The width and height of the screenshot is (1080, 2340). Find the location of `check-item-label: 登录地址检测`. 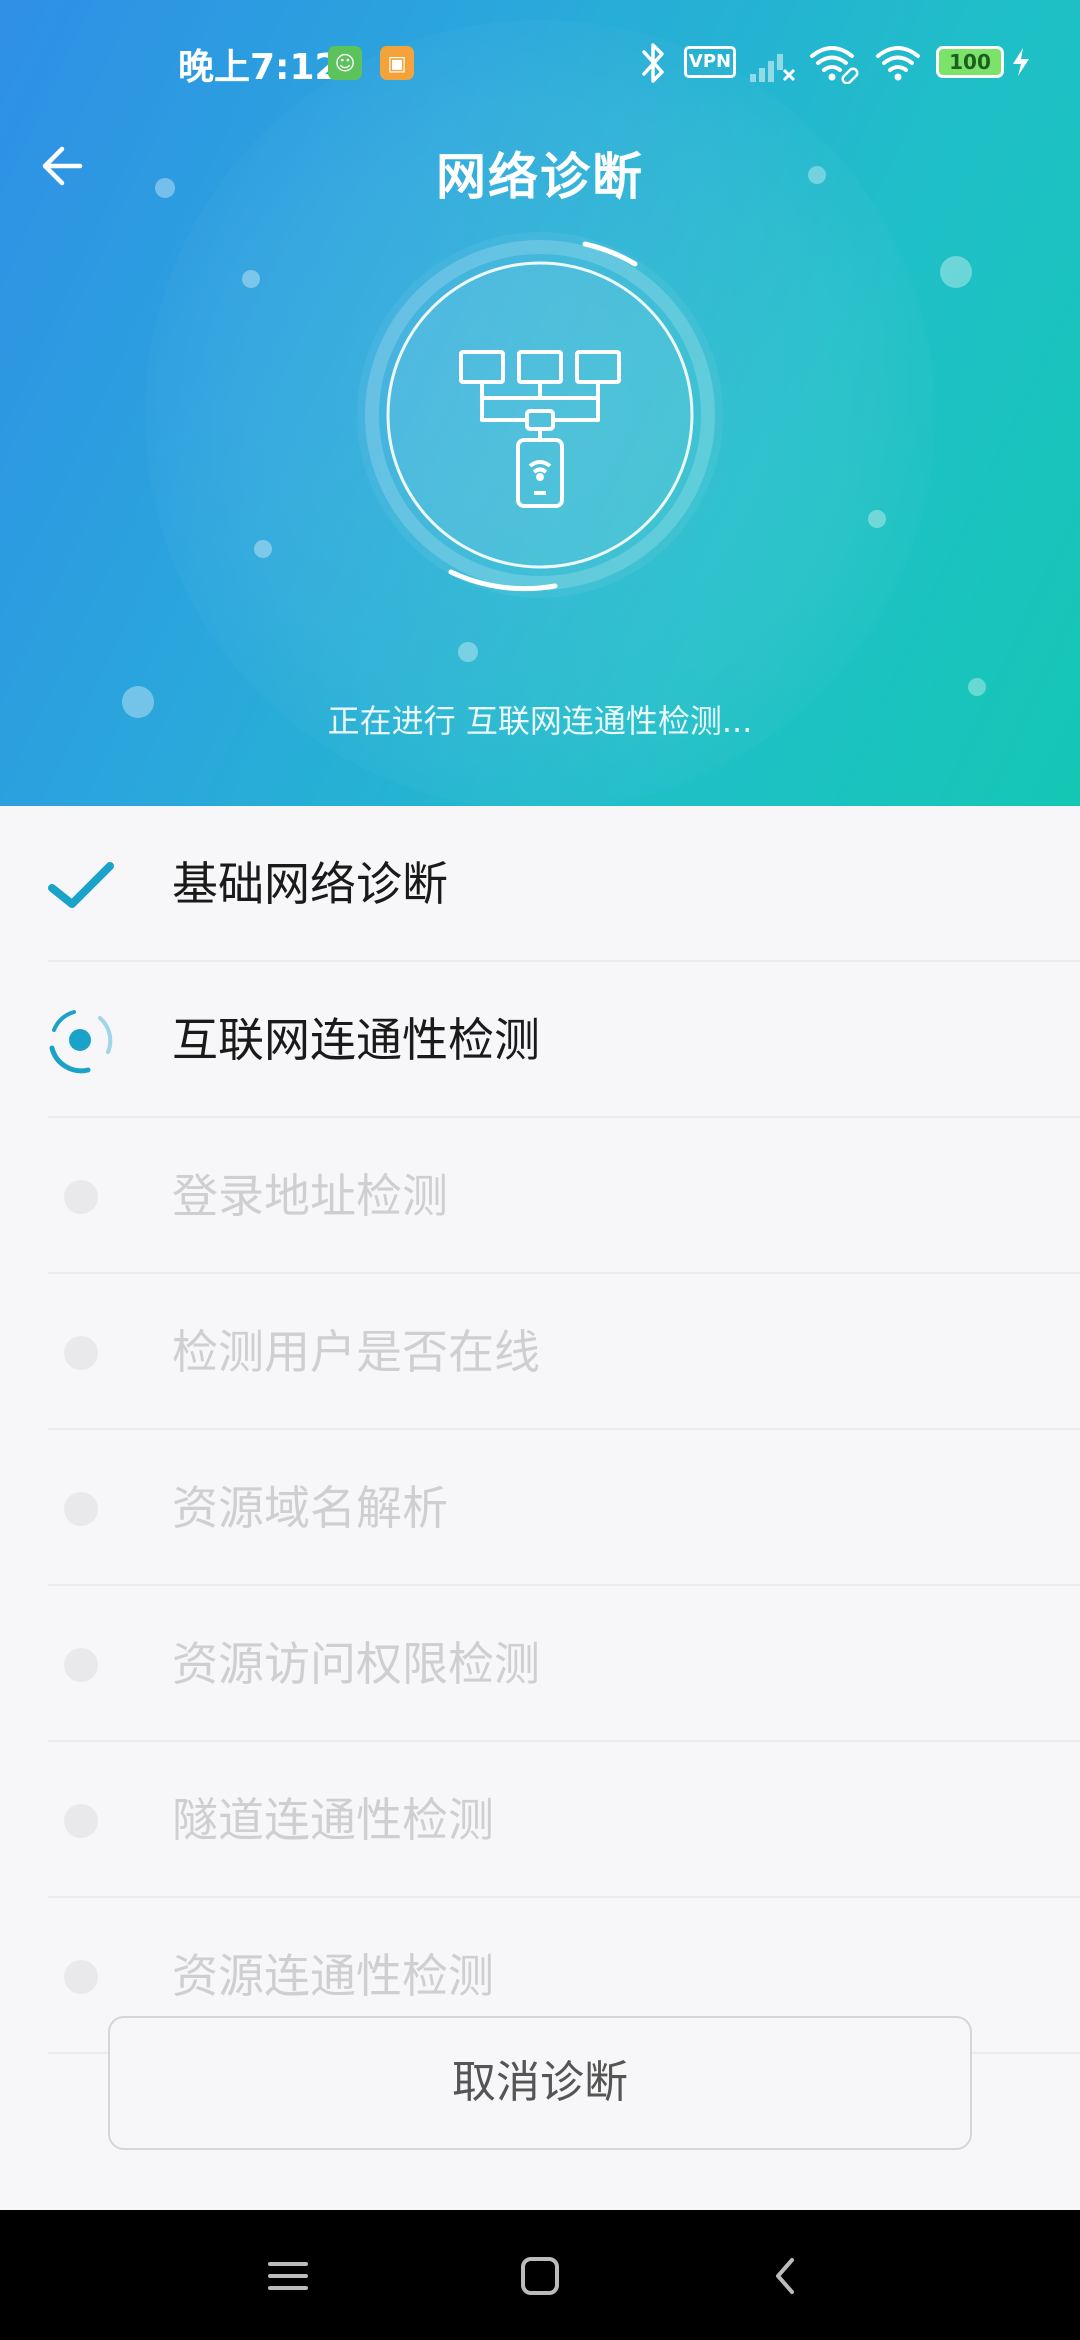

check-item-label: 登录地址检测 is located at coordinates (310, 1196).